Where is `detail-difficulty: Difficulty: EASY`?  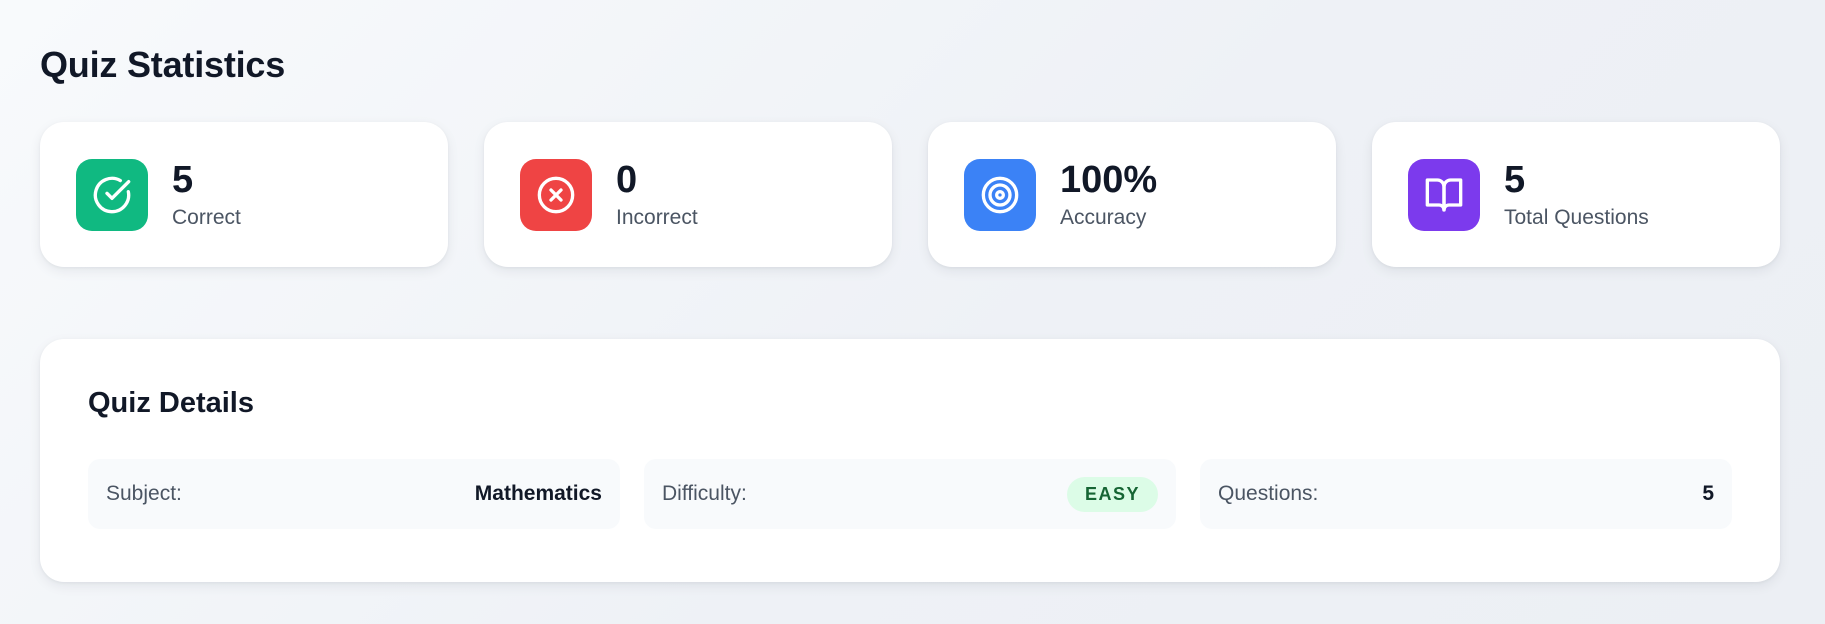
detail-difficulty: Difficulty: EASY is located at coordinates (910, 494).